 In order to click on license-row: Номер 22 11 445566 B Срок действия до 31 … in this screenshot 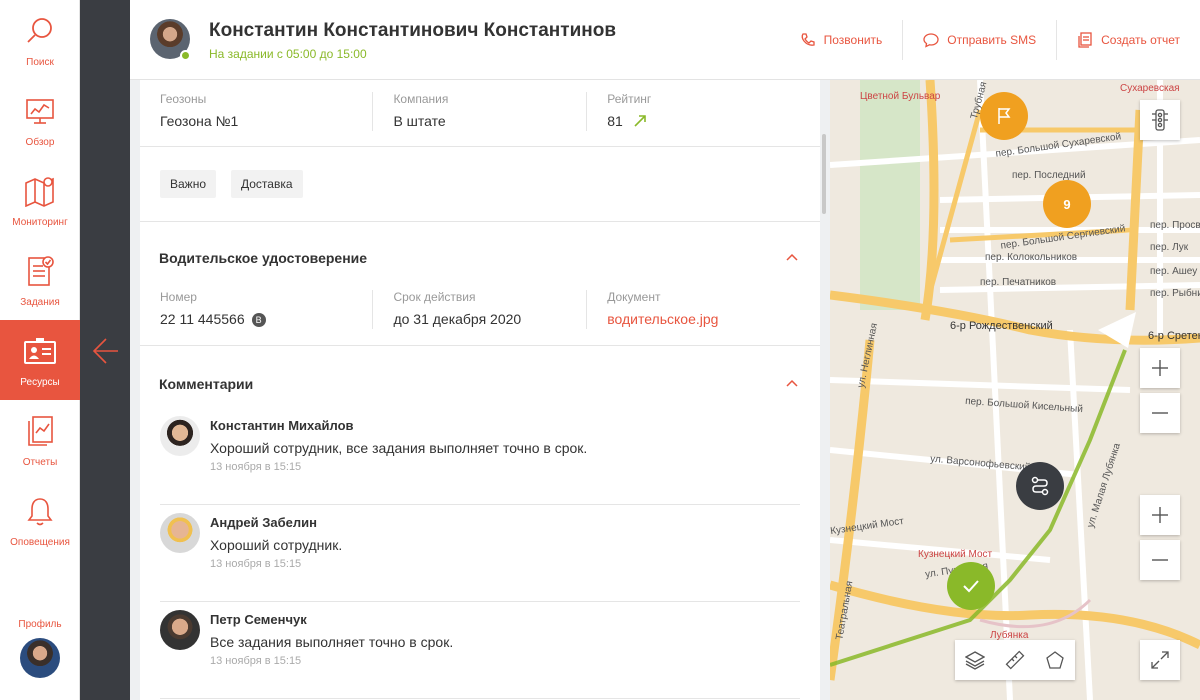, I will do `click(480, 309)`.